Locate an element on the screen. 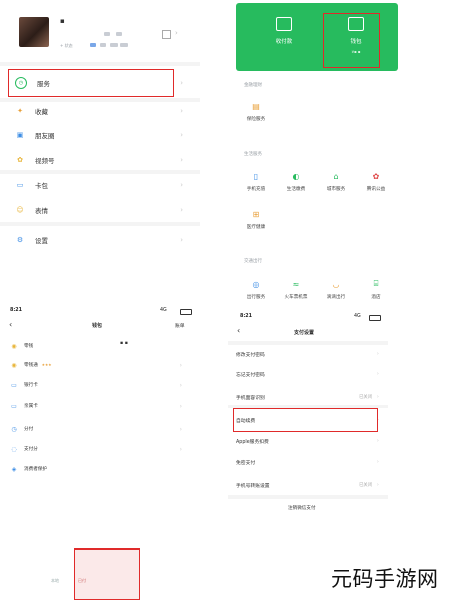 This screenshot has width=459, height=600. service-label: 滴滴出行 is located at coordinates (336, 297).